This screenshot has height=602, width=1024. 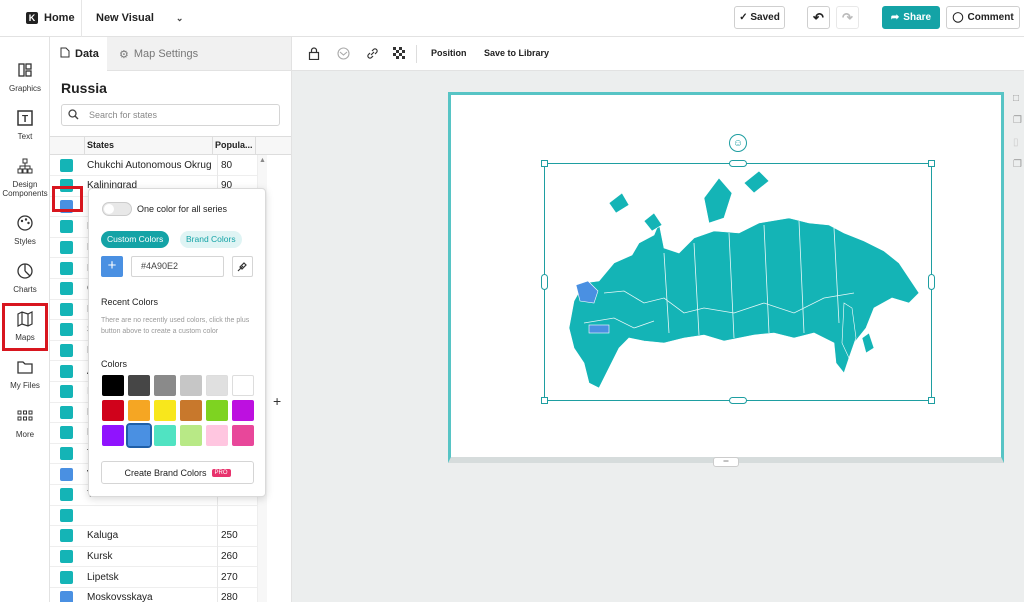 I want to click on transparency-icon, so click(x=399, y=54).